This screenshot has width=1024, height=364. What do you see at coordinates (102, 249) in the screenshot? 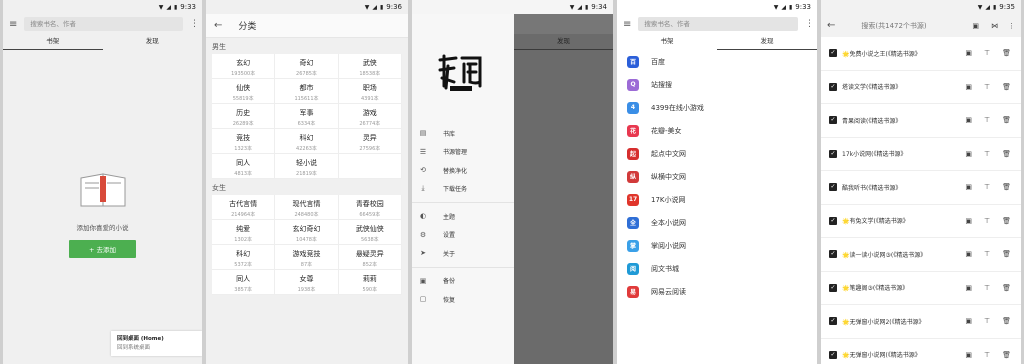
I see `add-button: + 去添加` at bounding box center [102, 249].